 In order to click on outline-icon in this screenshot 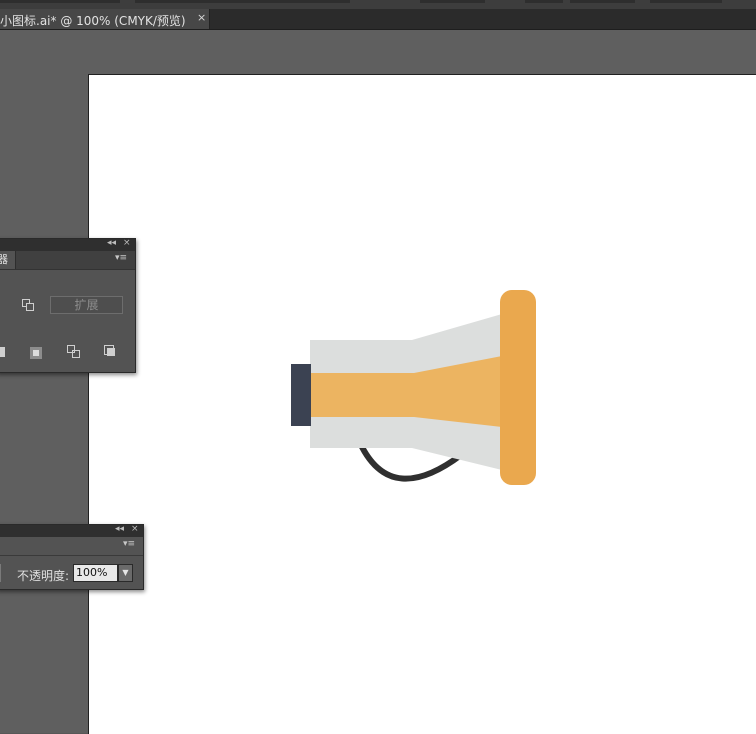, I will do `click(74, 352)`.